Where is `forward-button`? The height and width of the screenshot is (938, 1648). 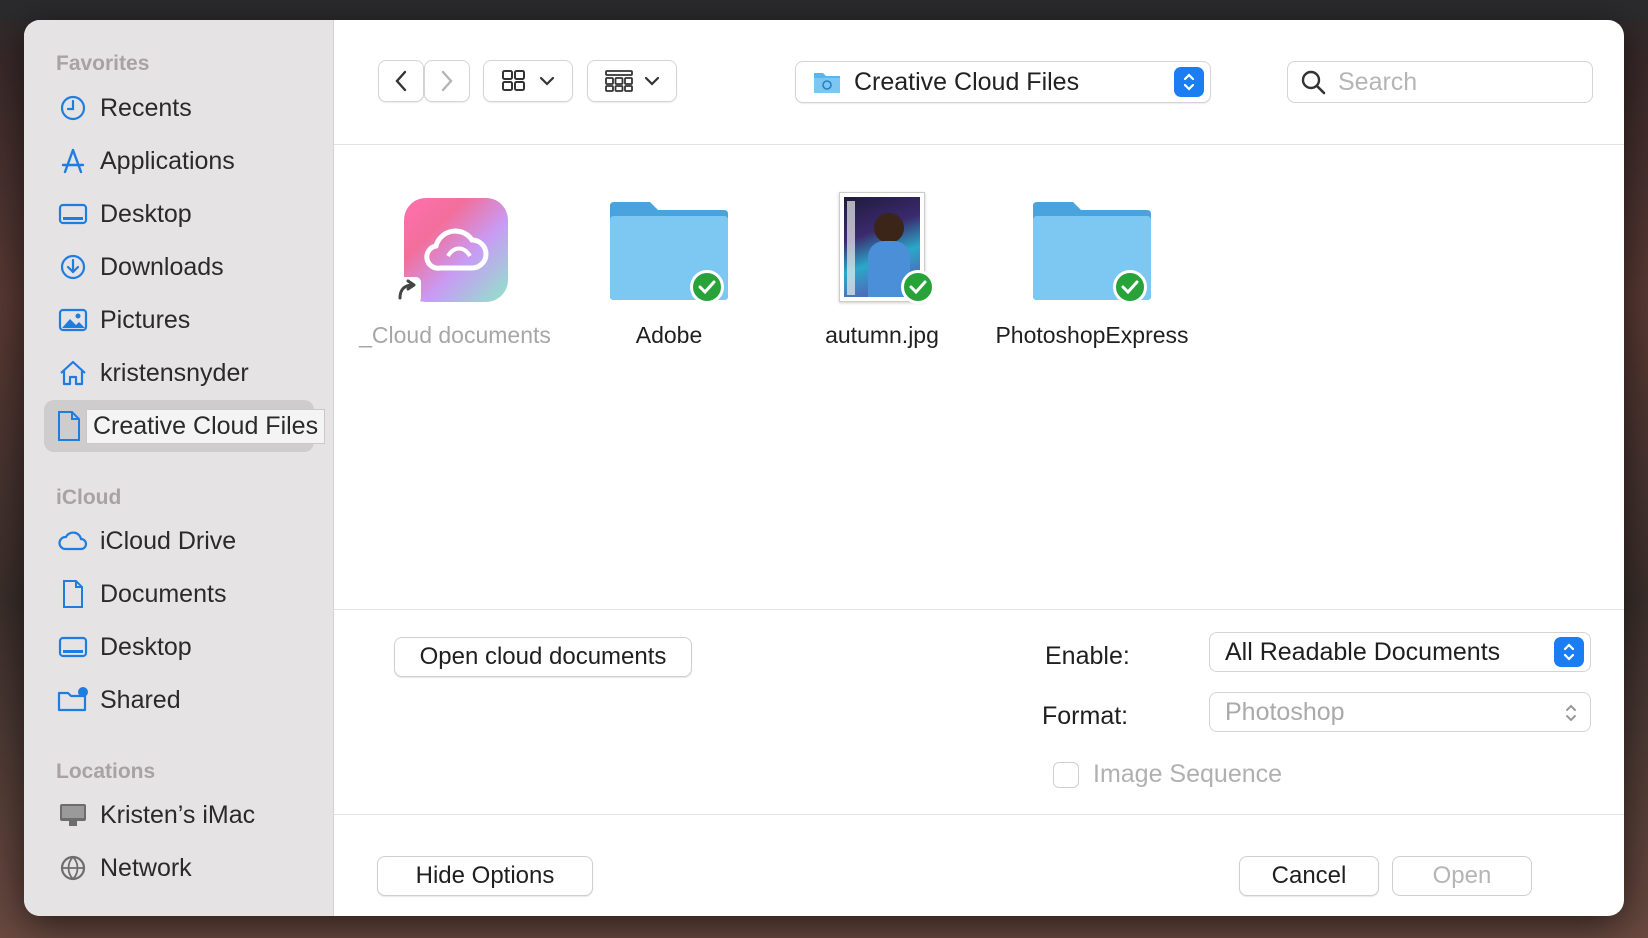 forward-button is located at coordinates (447, 81).